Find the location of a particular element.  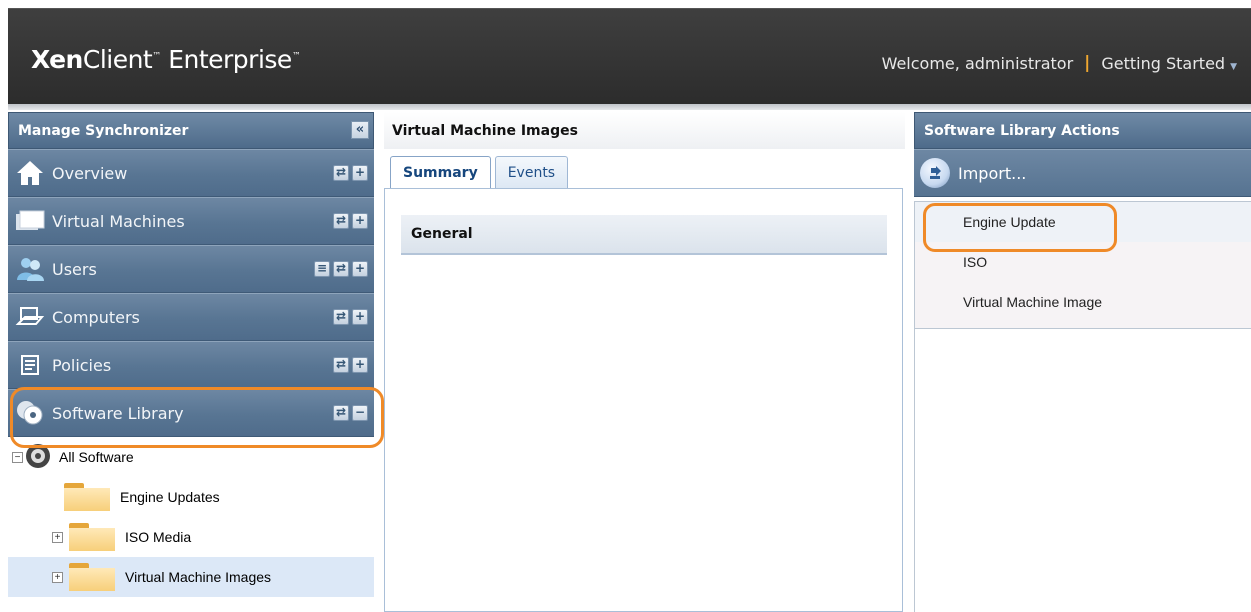

import-menu: Engine Update ISO Virtual Machine Image is located at coordinates (1082, 265).